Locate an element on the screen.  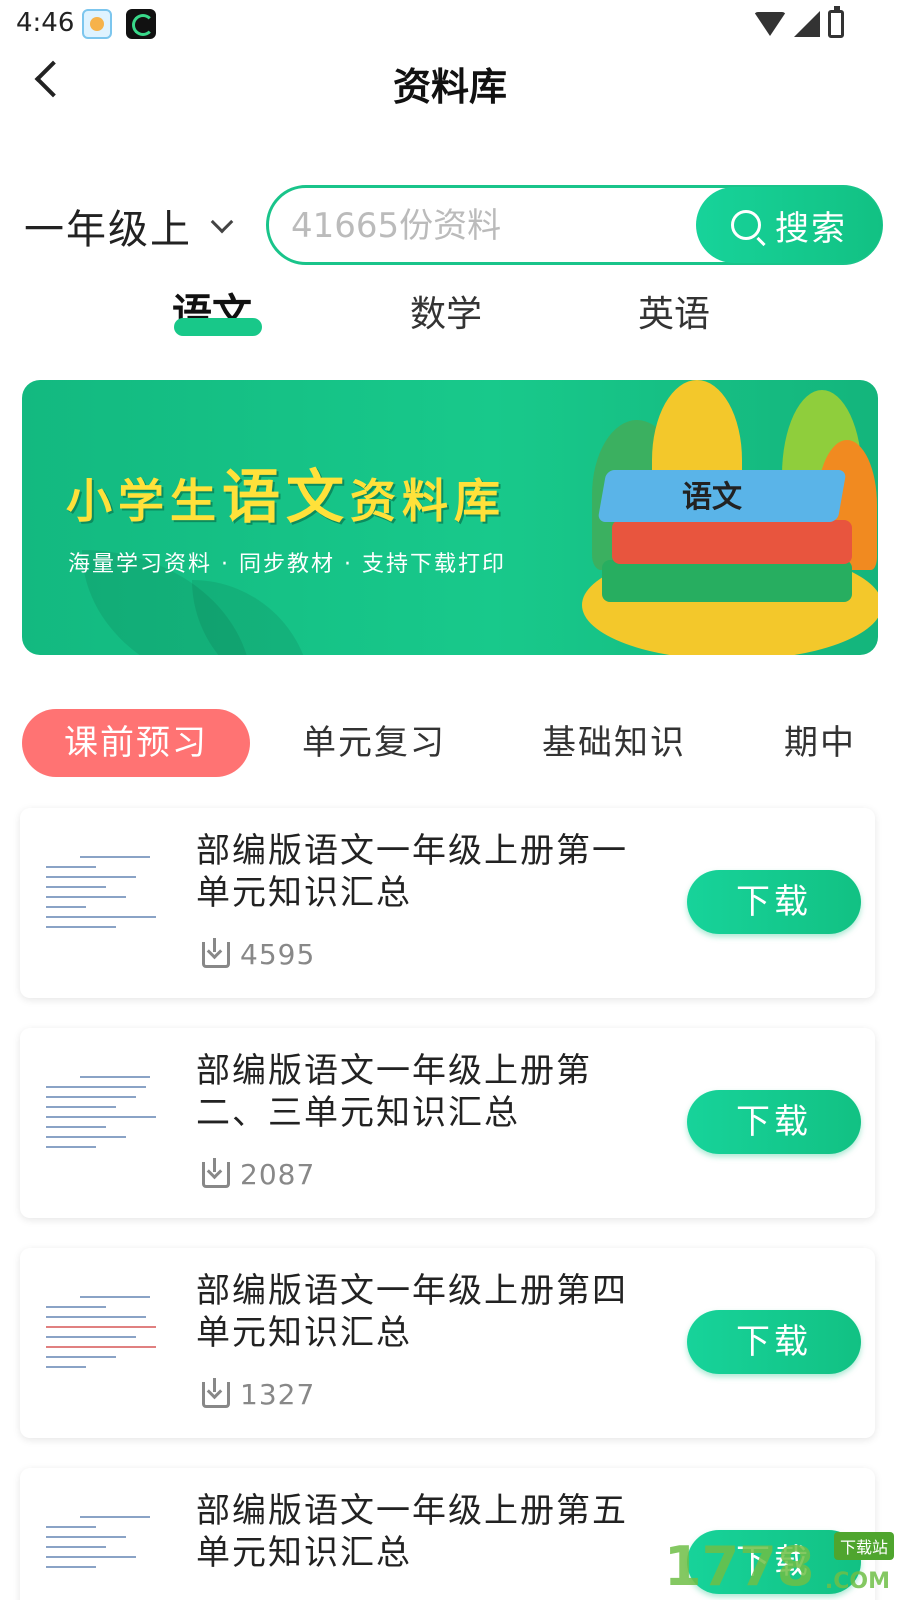
status-indicators is located at coordinates (799, 22).